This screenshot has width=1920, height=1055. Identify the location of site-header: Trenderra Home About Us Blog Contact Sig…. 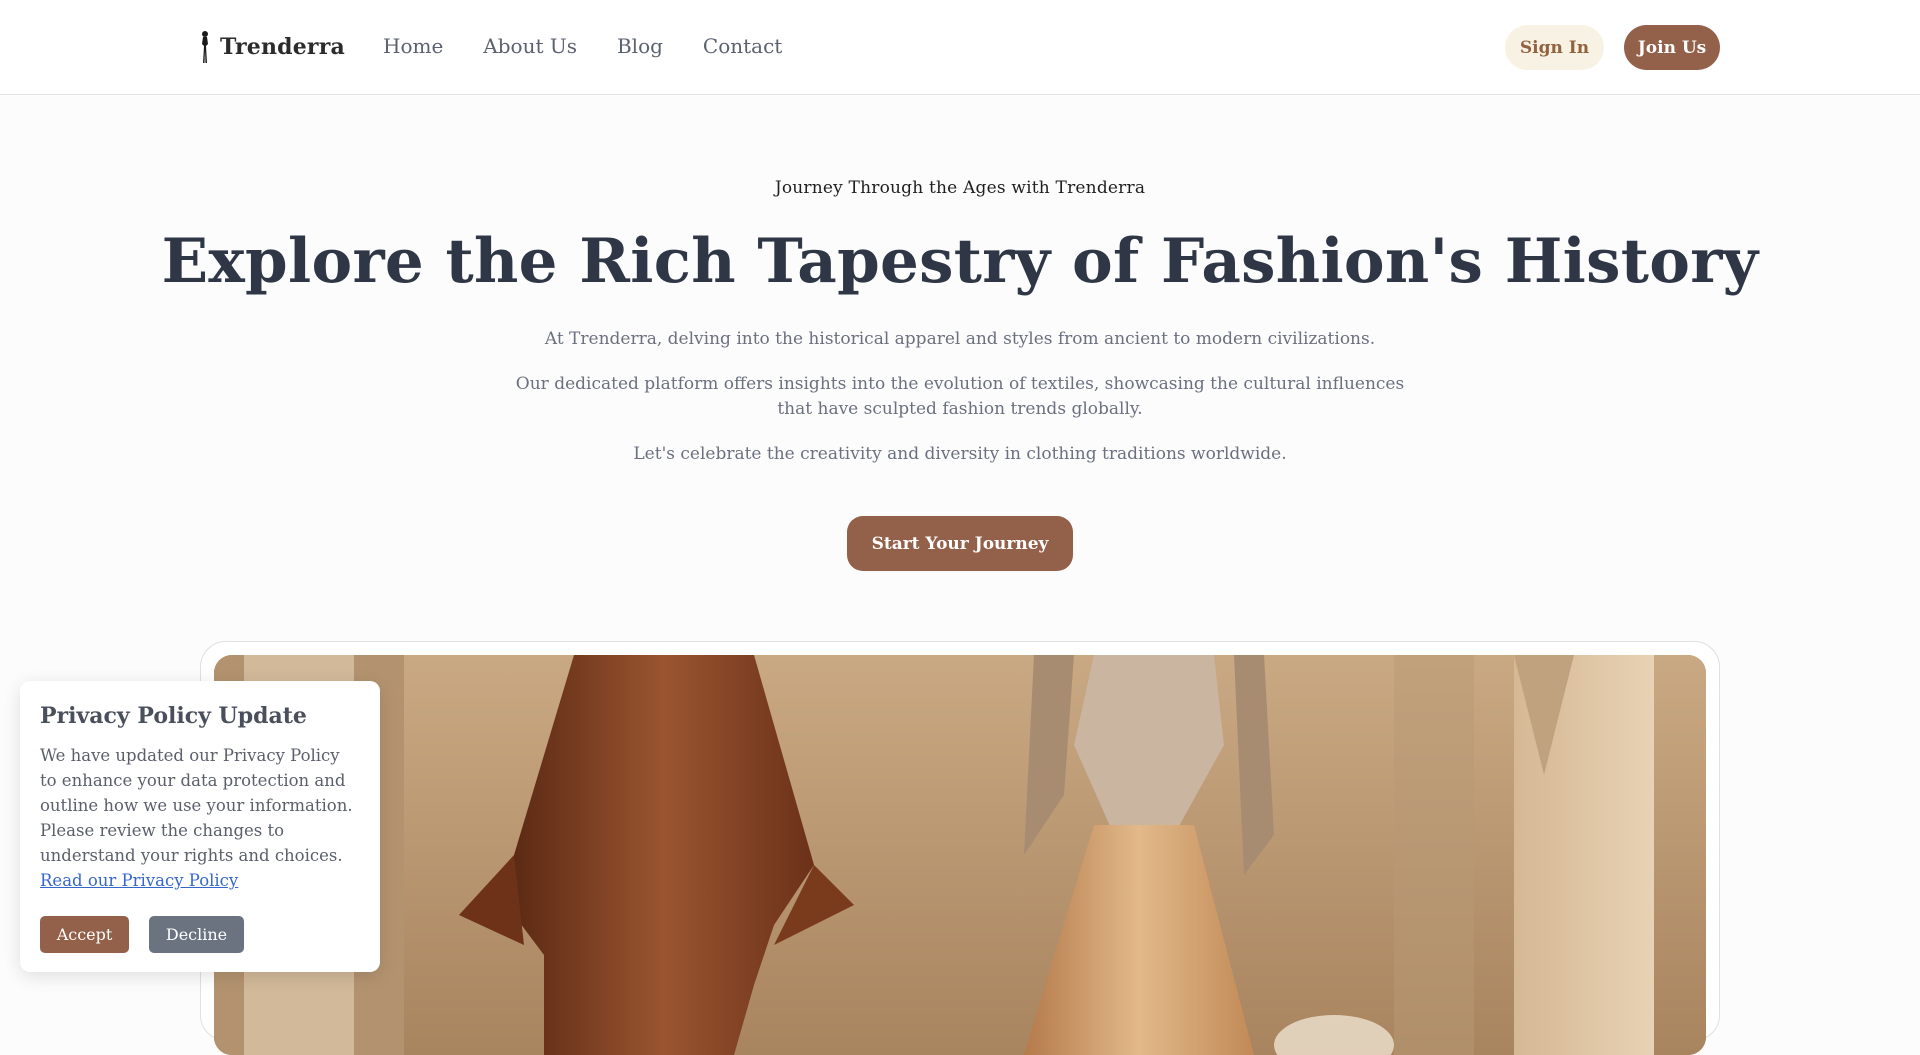
(960, 47).